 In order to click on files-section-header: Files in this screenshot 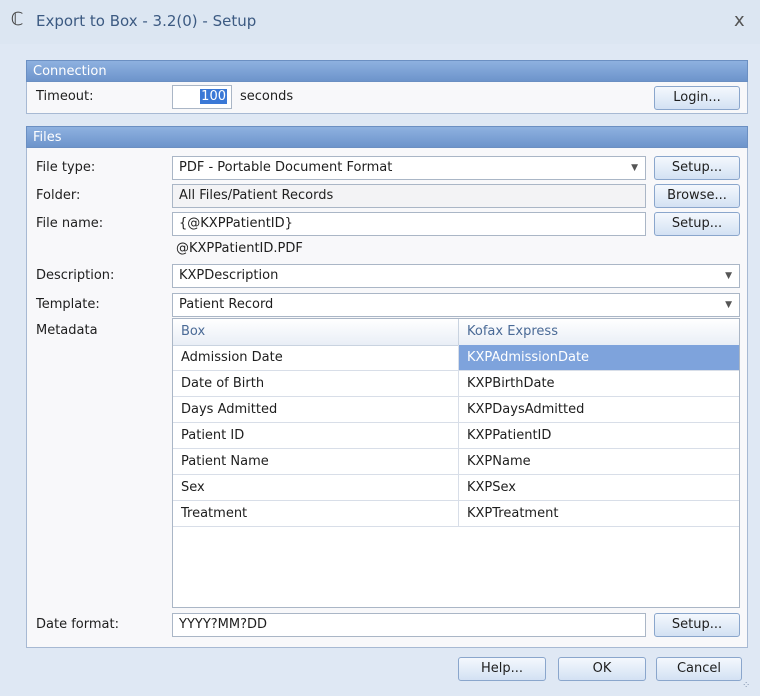, I will do `click(387, 137)`.